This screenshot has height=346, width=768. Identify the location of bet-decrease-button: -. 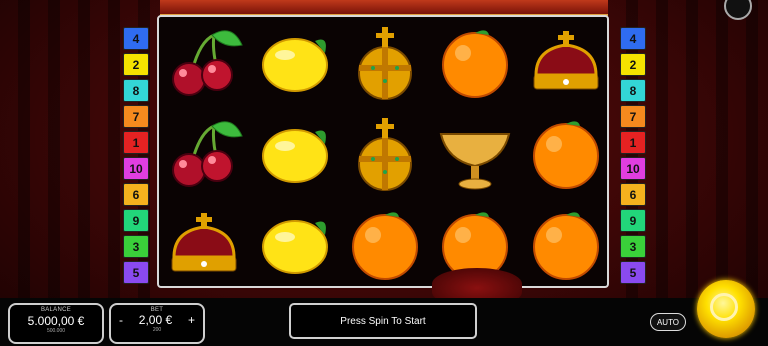
(121, 320).